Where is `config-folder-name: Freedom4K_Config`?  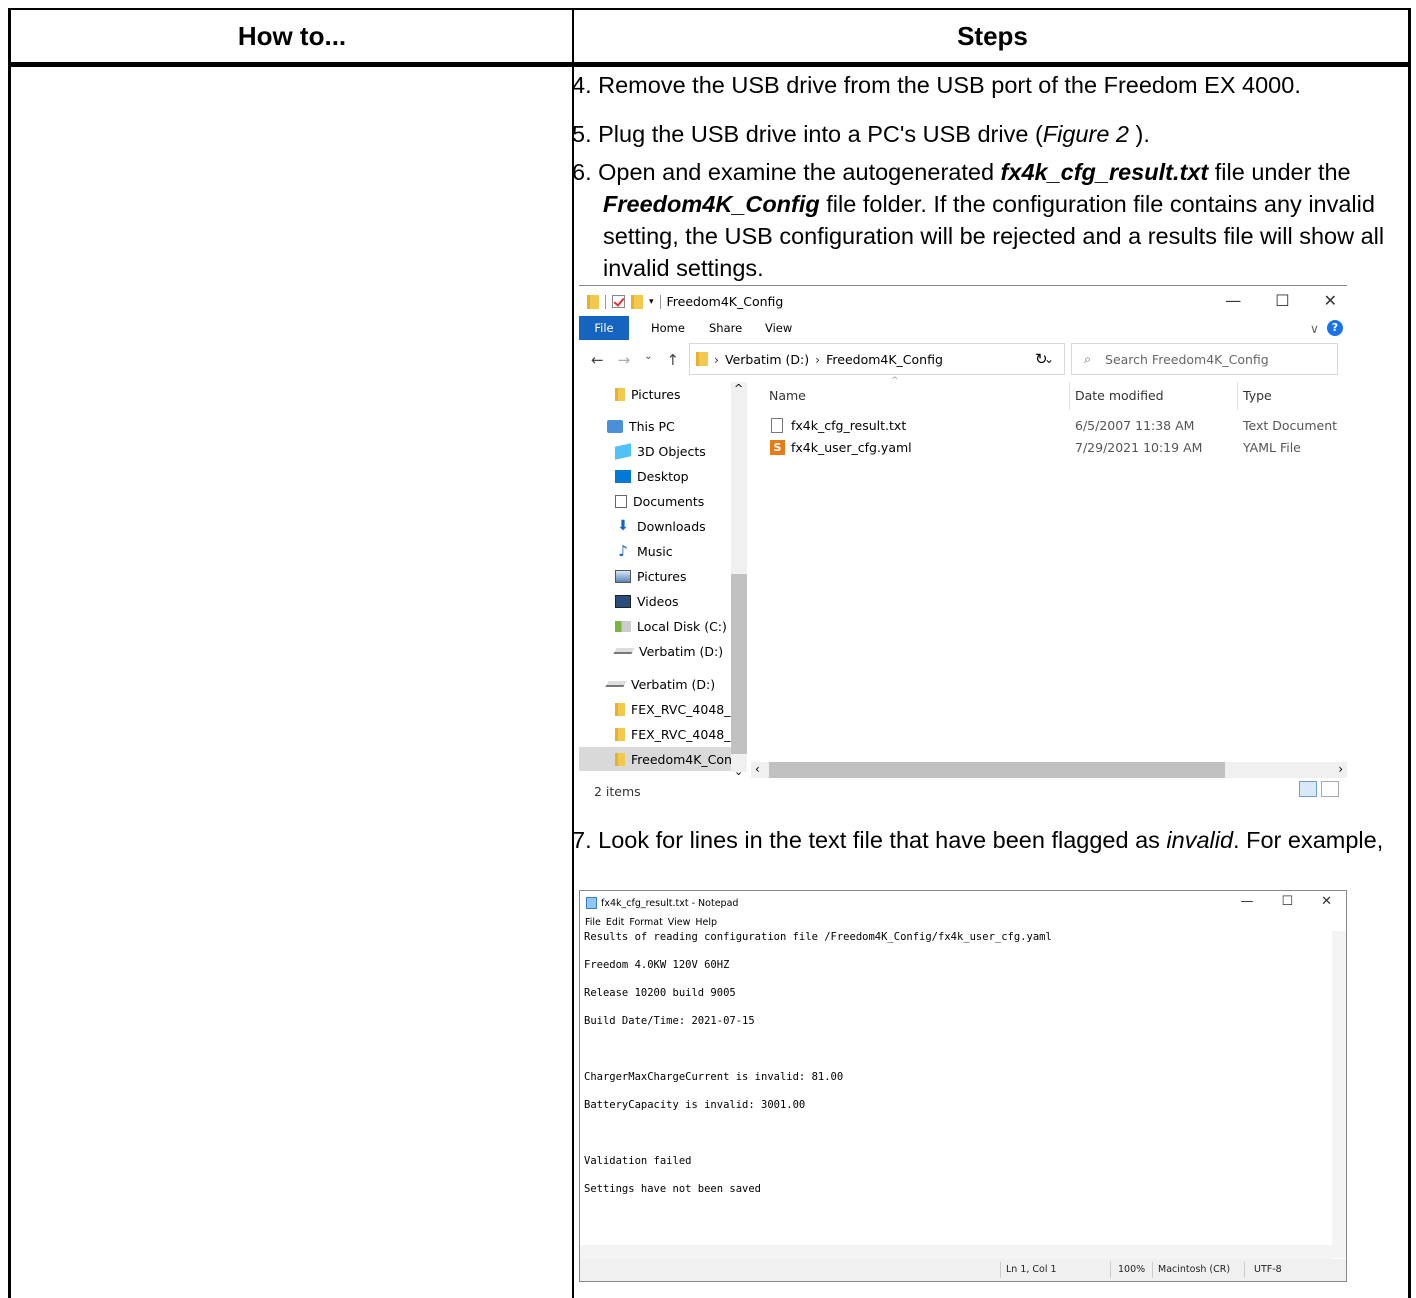
config-folder-name: Freedom4K_Config is located at coordinates (711, 204).